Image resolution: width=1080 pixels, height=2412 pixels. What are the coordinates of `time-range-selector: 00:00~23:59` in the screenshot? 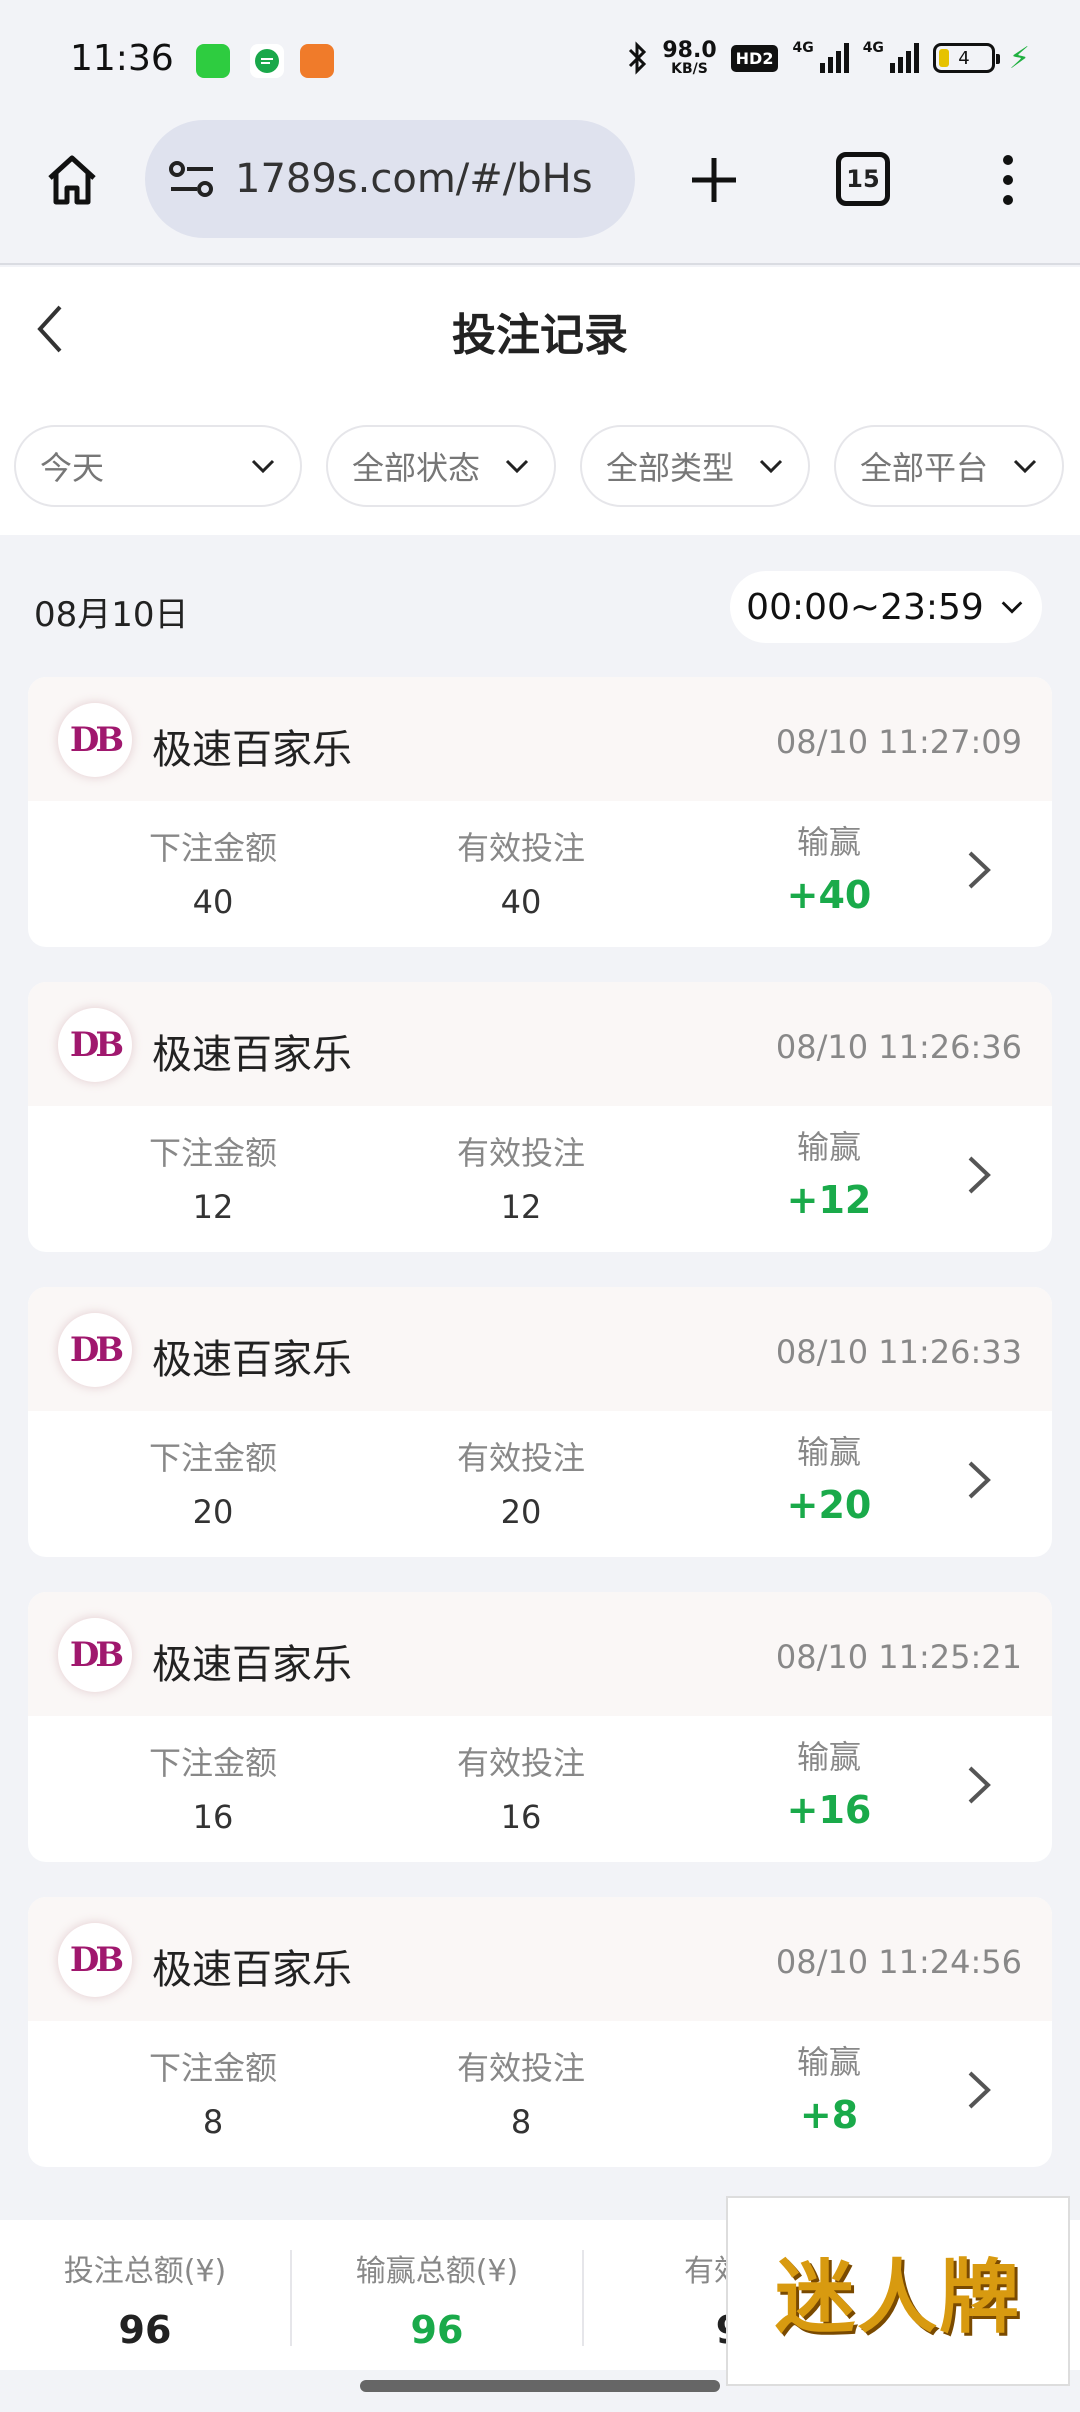 It's located at (886, 607).